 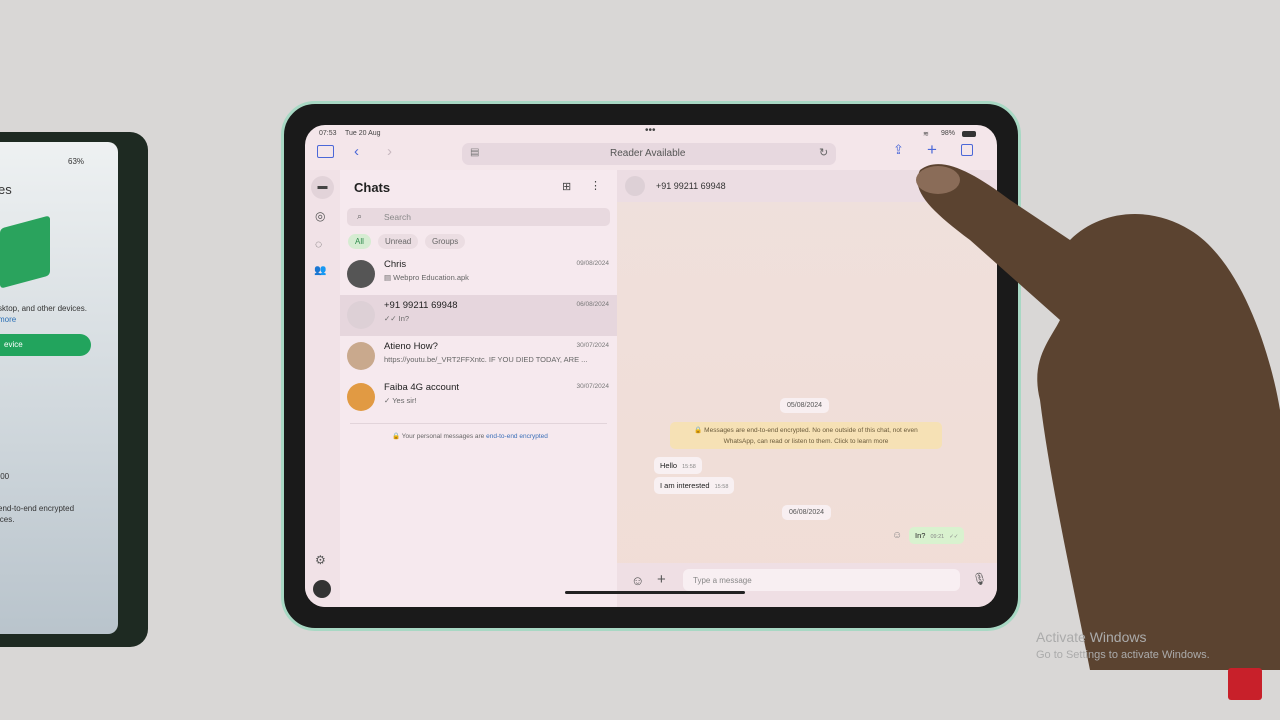 I want to click on chat-list-item: Chris ▤ Webpro Education.apk 09/08/2024, so click(x=478, y=274).